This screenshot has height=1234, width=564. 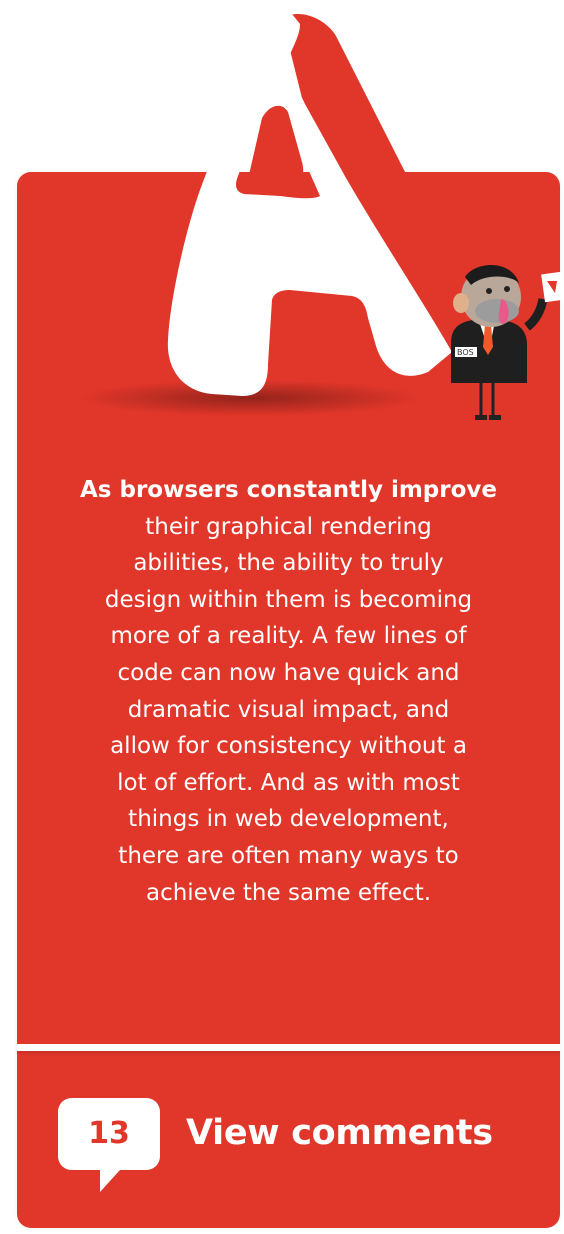 I want to click on intro-bold-lead: As browsers constantly improve, so click(x=288, y=490).